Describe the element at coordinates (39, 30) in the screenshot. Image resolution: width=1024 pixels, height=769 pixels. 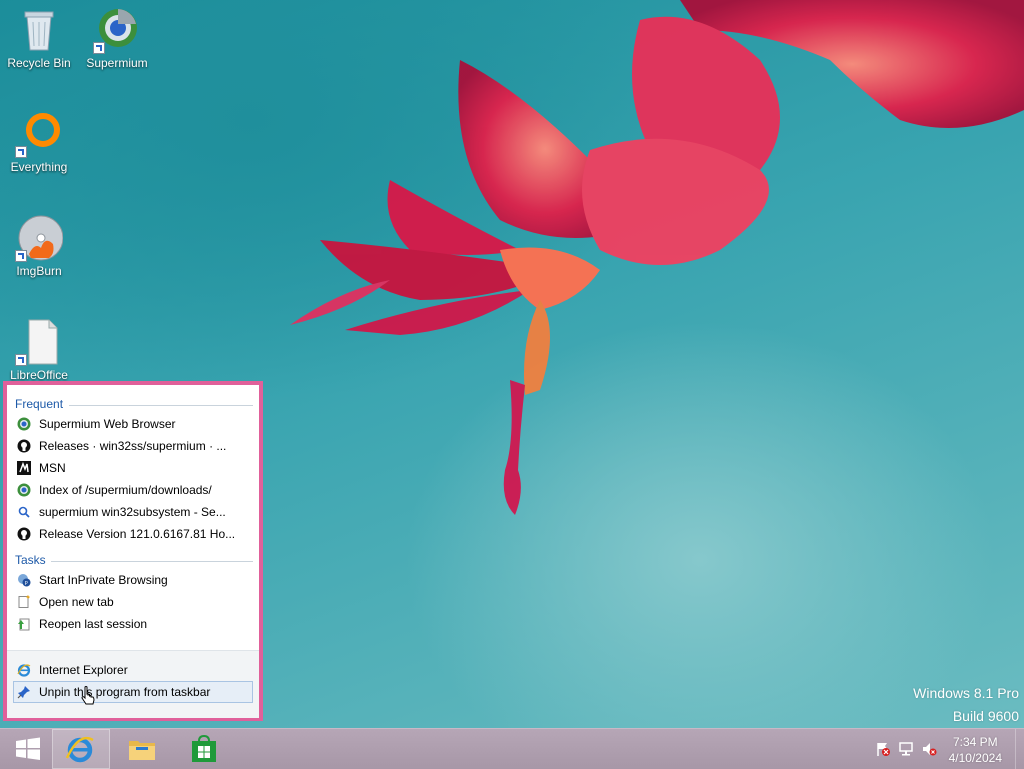
I see `recycle-bin-icon` at that location.